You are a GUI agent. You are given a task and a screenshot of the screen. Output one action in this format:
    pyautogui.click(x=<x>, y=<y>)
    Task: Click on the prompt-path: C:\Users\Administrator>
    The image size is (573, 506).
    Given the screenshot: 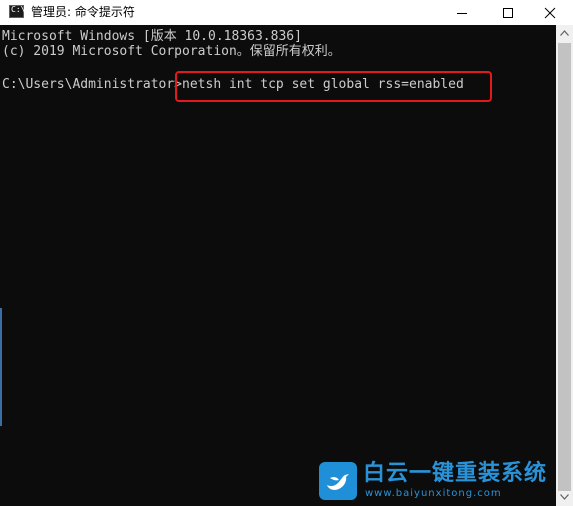 What is the action you would take?
    pyautogui.click(x=92, y=84)
    